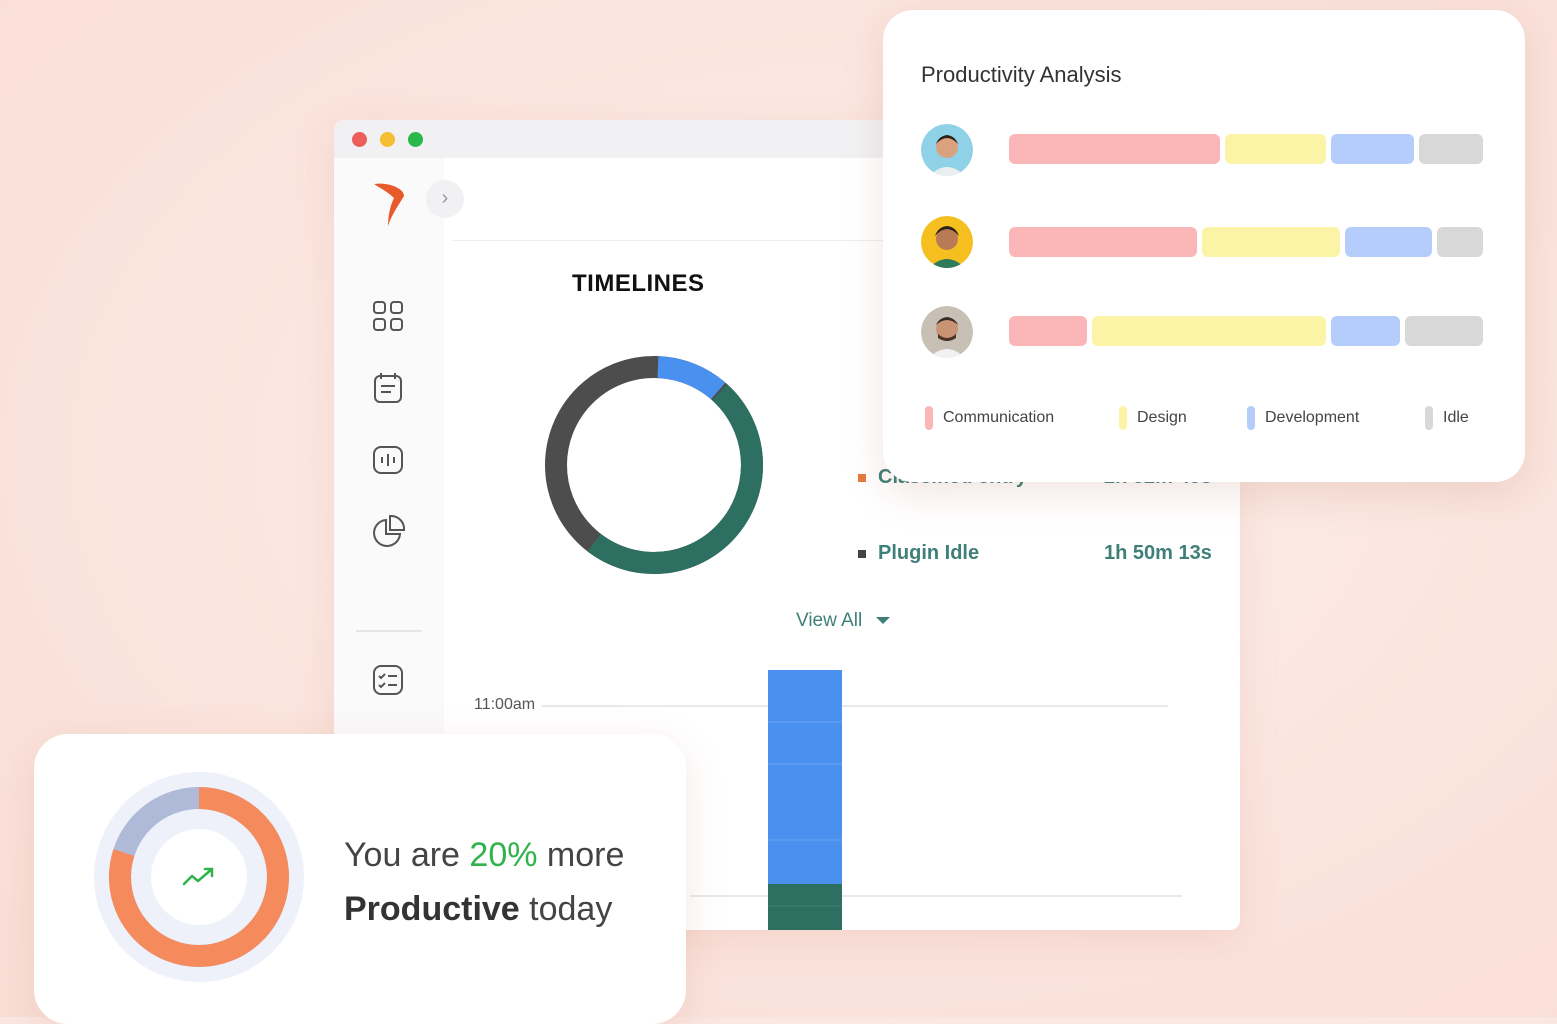  Describe the element at coordinates (581, 855) in the screenshot. I see `message-suffix: more` at that location.